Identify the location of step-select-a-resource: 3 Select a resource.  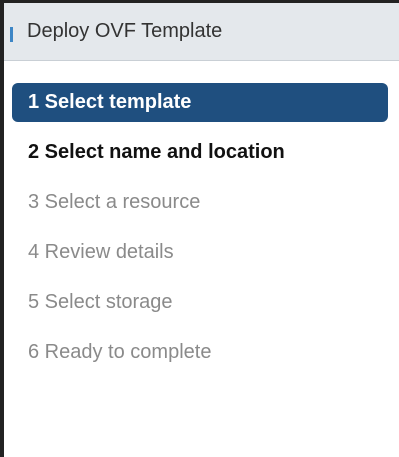
(201, 202).